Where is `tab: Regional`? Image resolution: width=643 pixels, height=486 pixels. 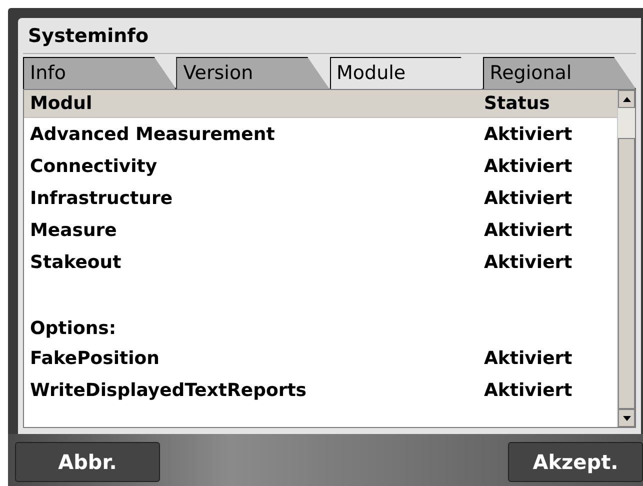 tab: Regional is located at coordinates (559, 73).